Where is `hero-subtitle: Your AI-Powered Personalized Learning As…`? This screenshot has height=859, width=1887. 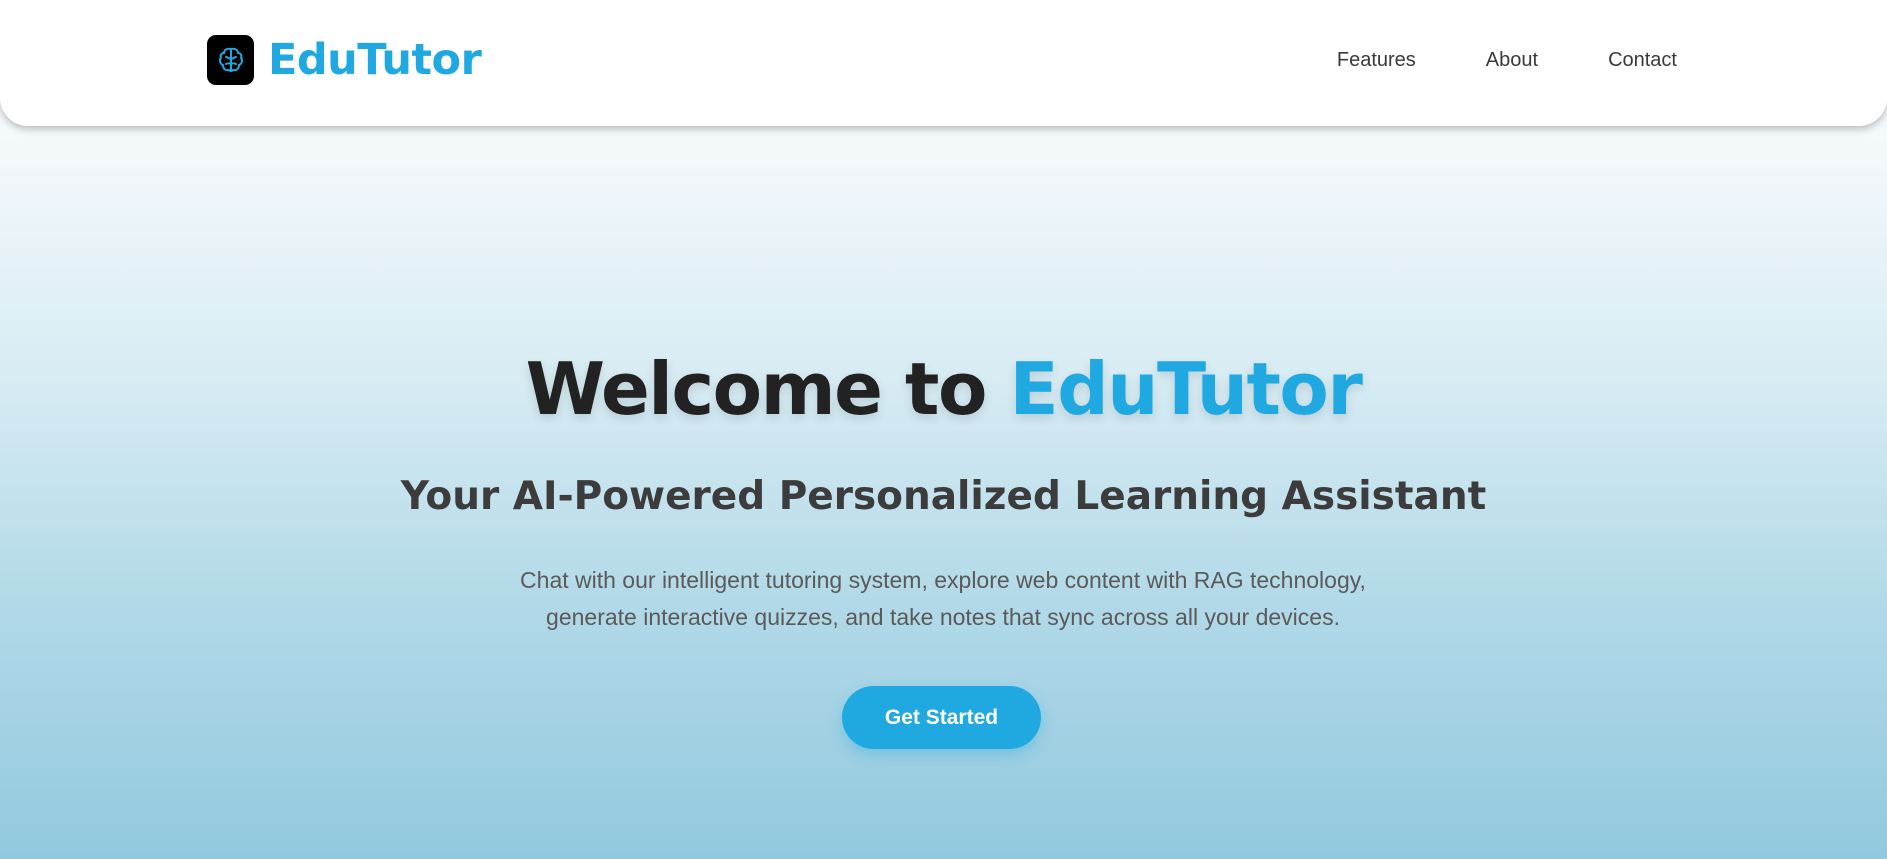 hero-subtitle: Your AI-Powered Personalized Learning As… is located at coordinates (943, 496).